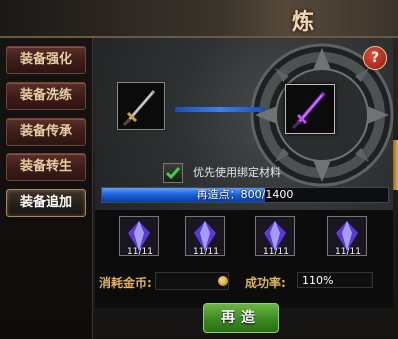 The image size is (398, 339). I want to click on gold-cost-label: 消耗金币:, so click(125, 283).